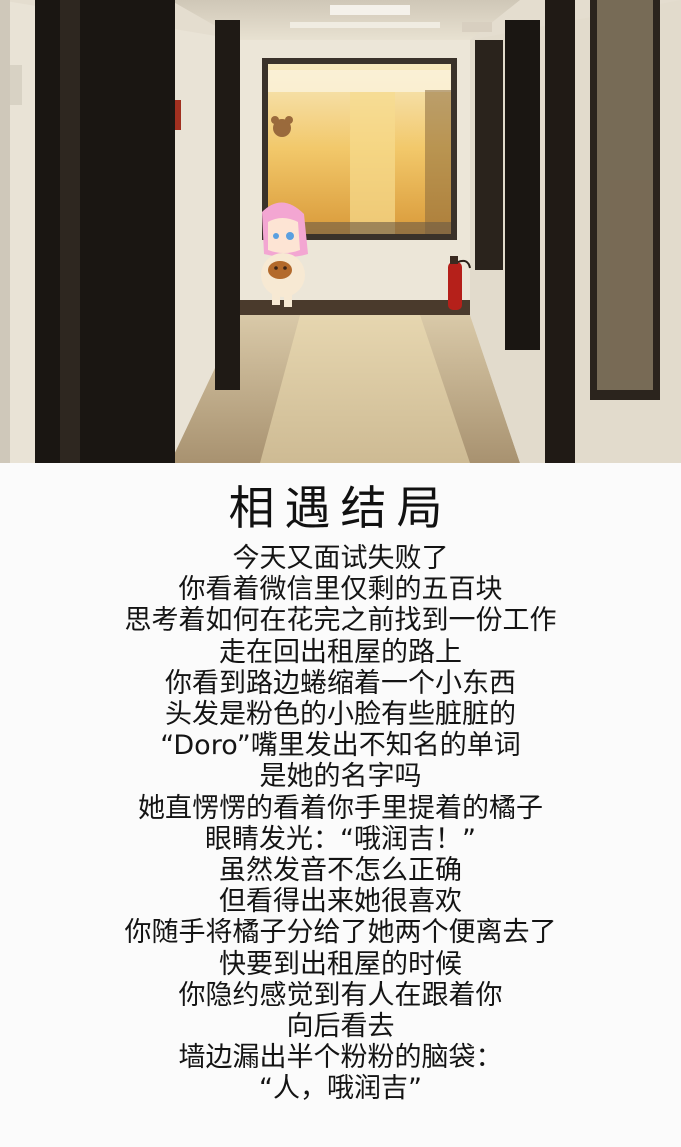 Image resolution: width=681 pixels, height=1147 pixels. Describe the element at coordinates (340, 590) in the screenshot. I see `story-line: 你看着微信里仅剩的五百块` at that location.